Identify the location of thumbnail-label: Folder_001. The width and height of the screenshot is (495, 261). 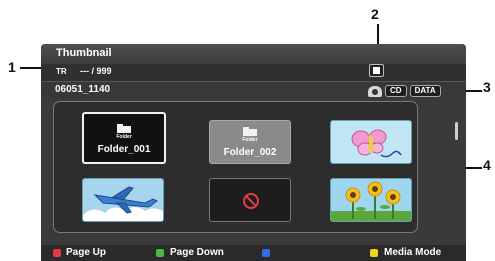
(124, 149).